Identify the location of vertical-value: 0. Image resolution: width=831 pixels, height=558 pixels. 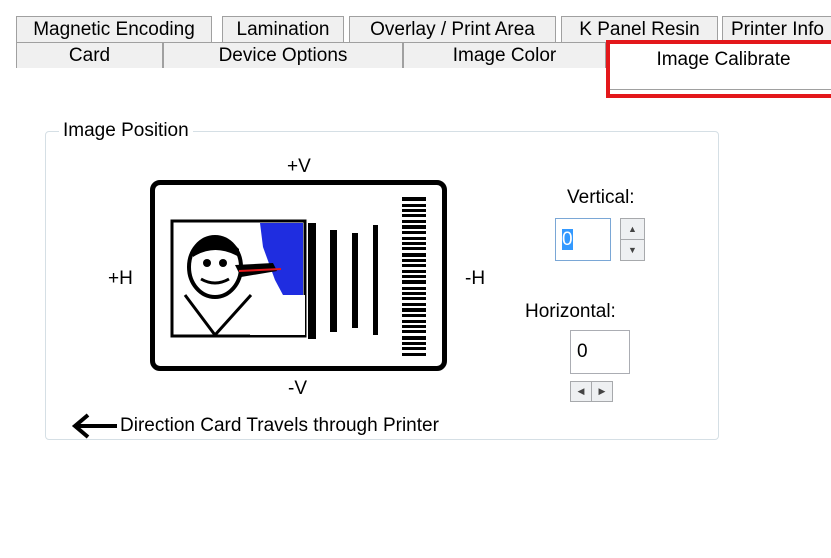
(567, 239).